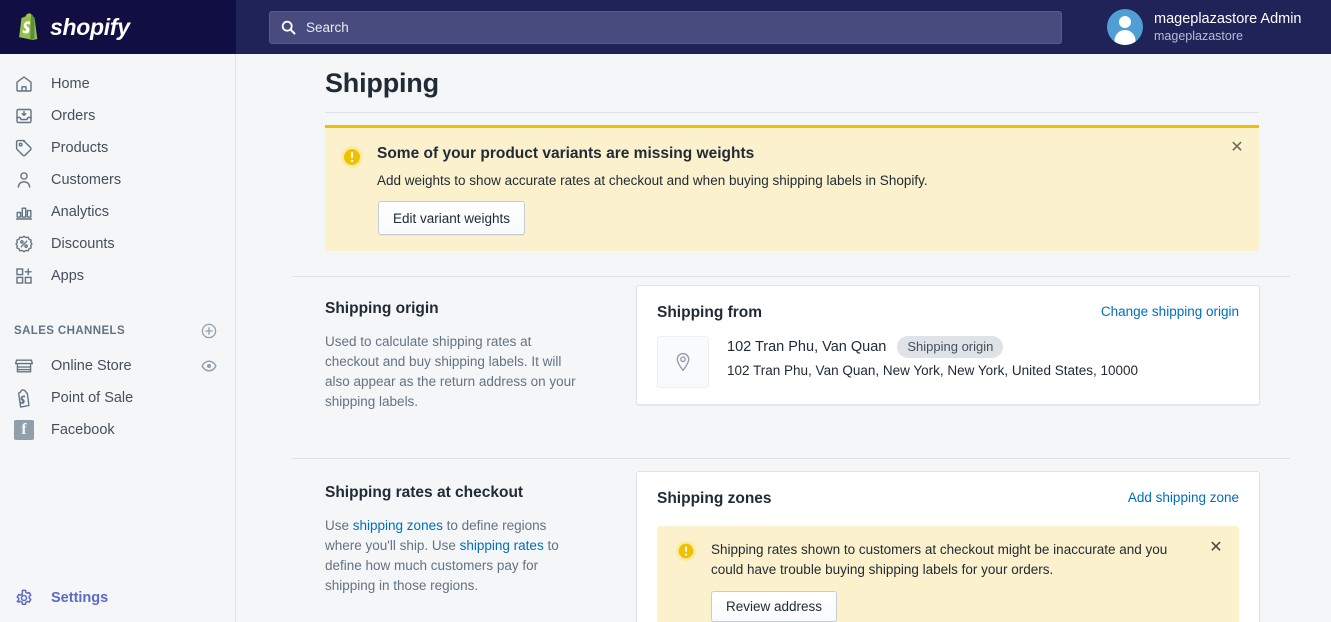 The width and height of the screenshot is (1331, 622). What do you see at coordinates (80, 212) in the screenshot?
I see `sidebar-item-label: Analytics` at bounding box center [80, 212].